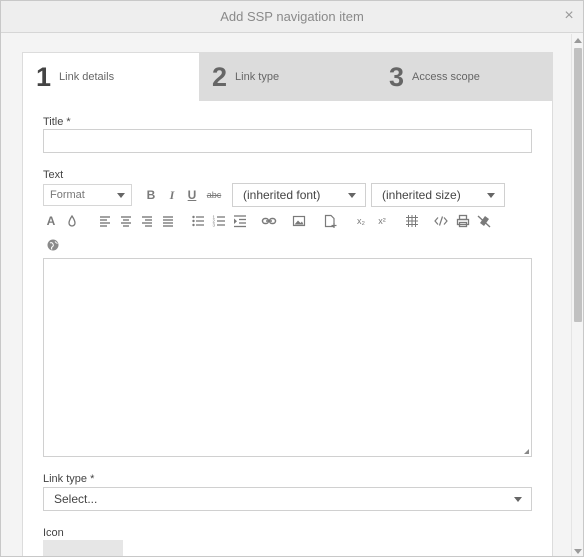 This screenshot has width=584, height=557. I want to click on close-icon: ×, so click(569, 16).